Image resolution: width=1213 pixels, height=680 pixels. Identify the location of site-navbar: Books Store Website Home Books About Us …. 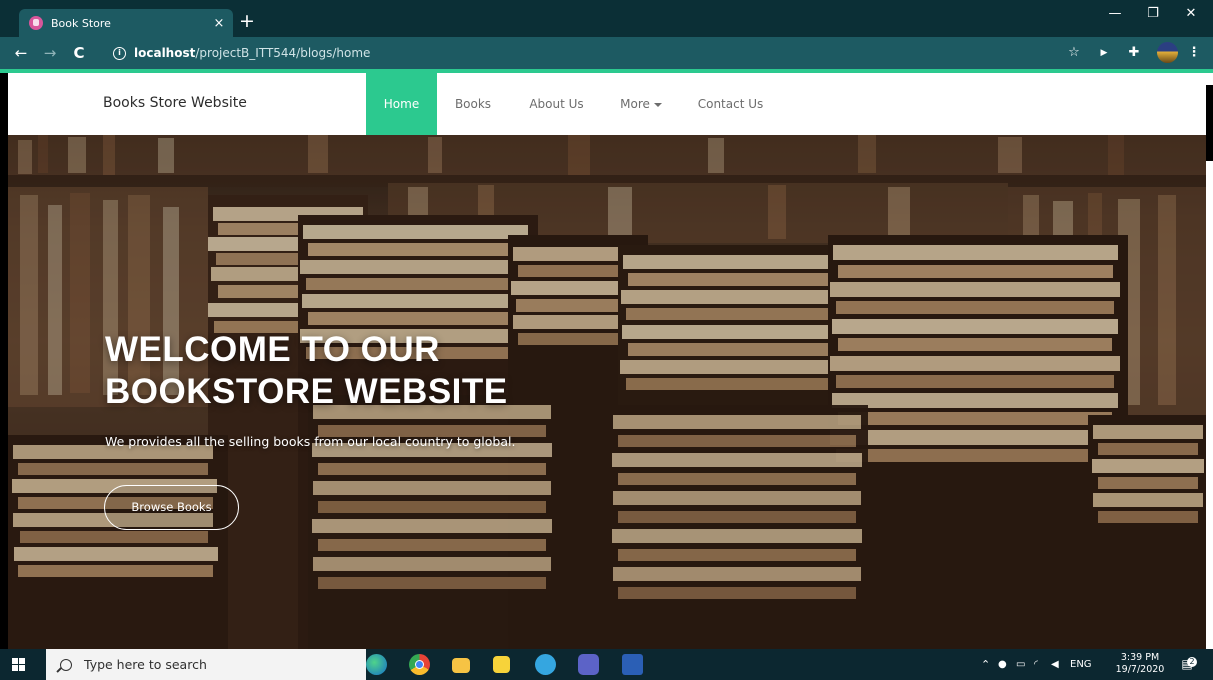
(607, 104).